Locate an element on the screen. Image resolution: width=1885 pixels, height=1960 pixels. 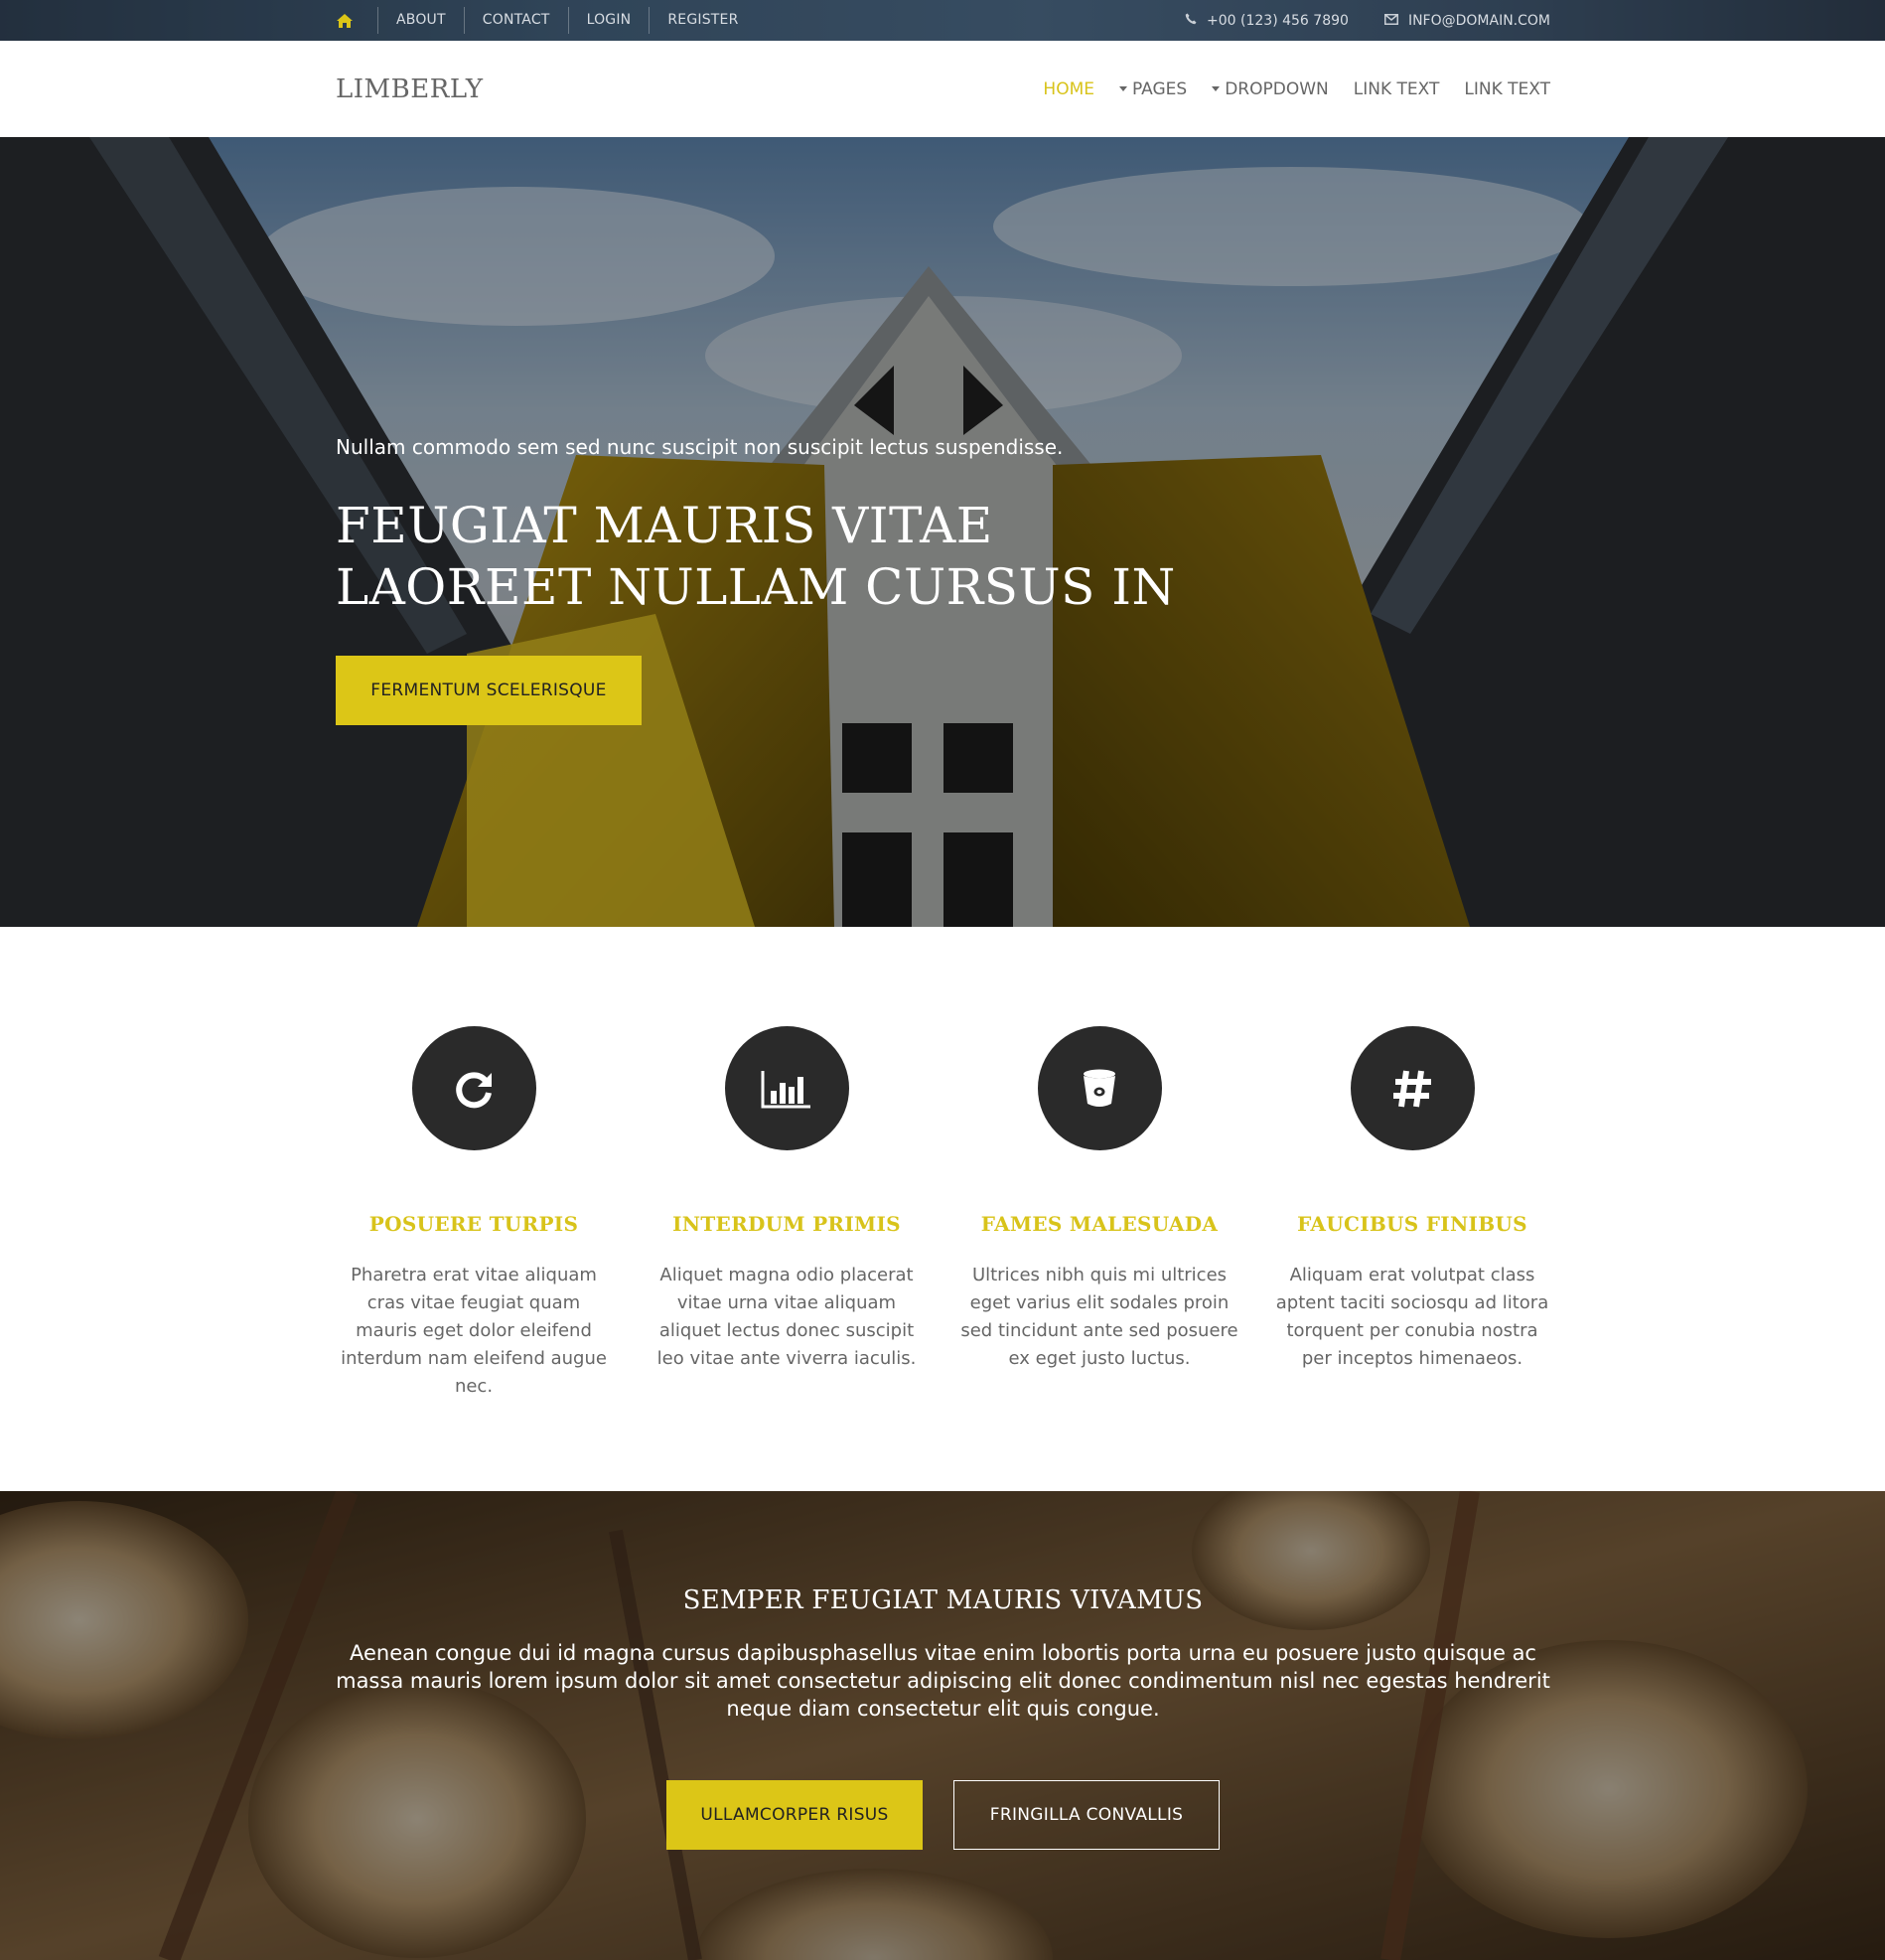
nav-item-link-text-2: LINK TEXT is located at coordinates (1507, 89).